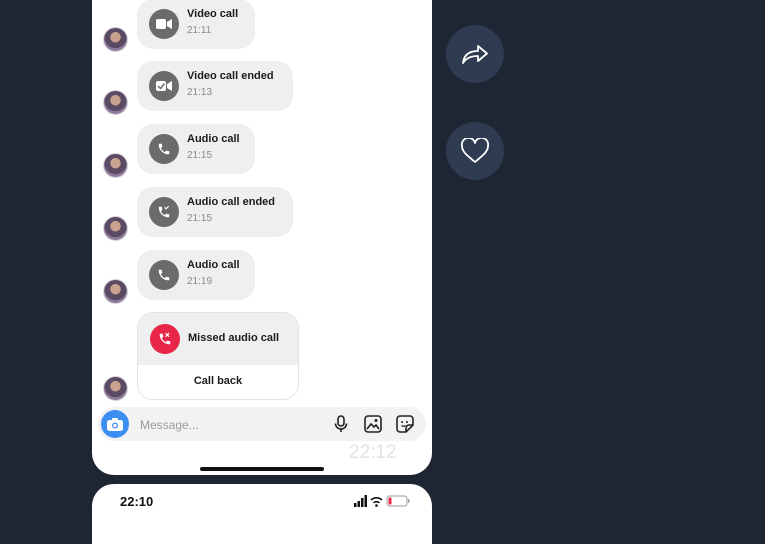 This screenshot has height=544, width=765. I want to click on call-bubble: Video call 21:11, so click(196, 24).